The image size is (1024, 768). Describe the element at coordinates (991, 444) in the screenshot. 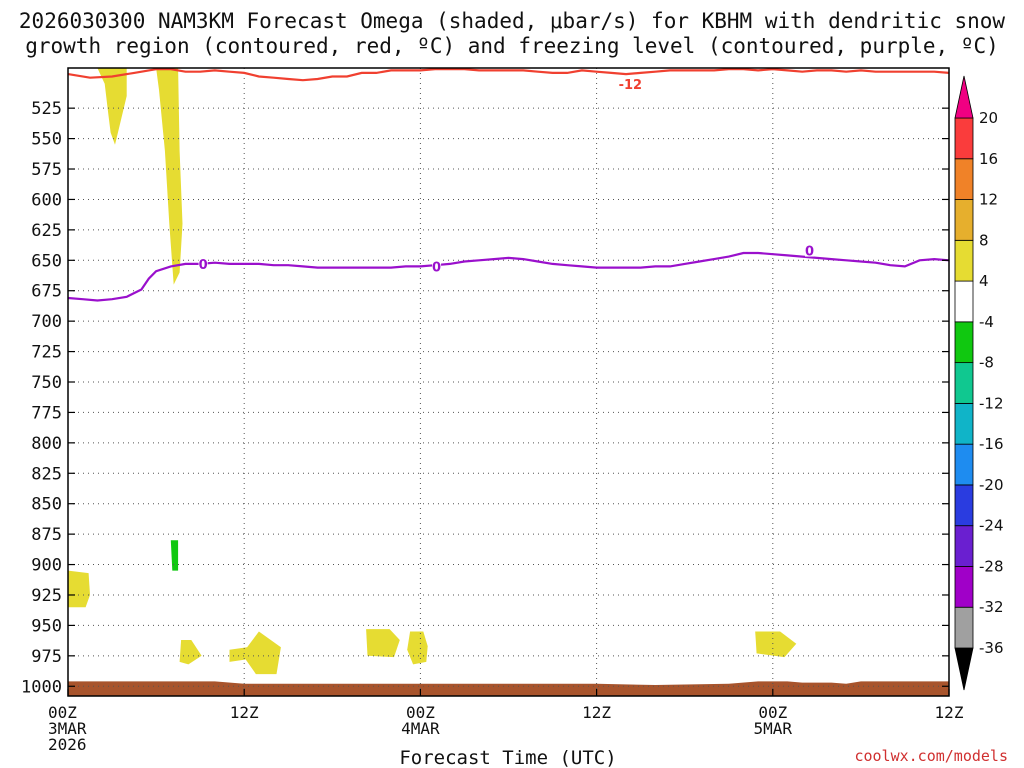

I see `colorbar-label-5: -16` at that location.